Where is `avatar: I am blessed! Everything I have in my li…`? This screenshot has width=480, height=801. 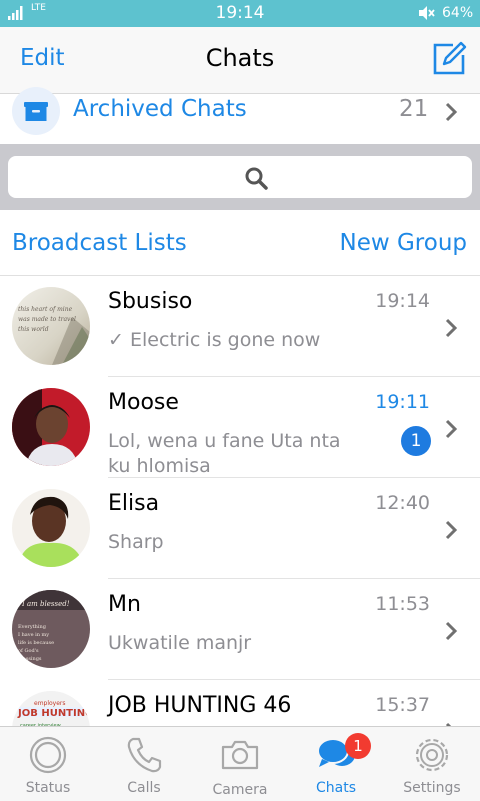 avatar: I am blessed! Everything I have in my li… is located at coordinates (51, 629).